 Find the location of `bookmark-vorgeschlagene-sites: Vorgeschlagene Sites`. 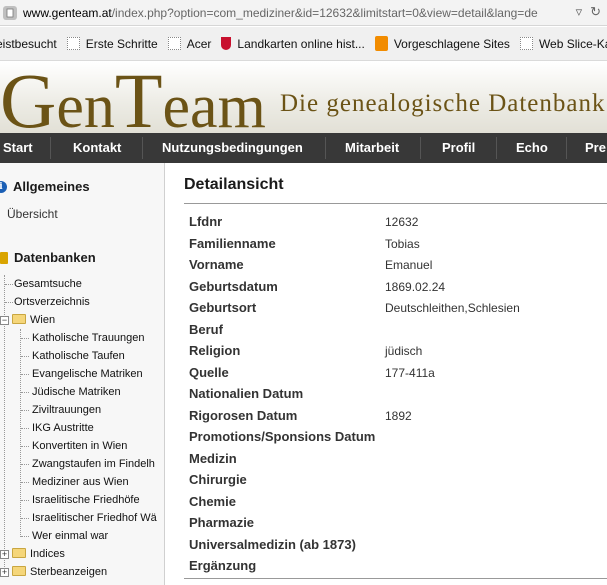

bookmark-vorgeschlagene-sites: Vorgeschlagene Sites is located at coordinates (442, 43).